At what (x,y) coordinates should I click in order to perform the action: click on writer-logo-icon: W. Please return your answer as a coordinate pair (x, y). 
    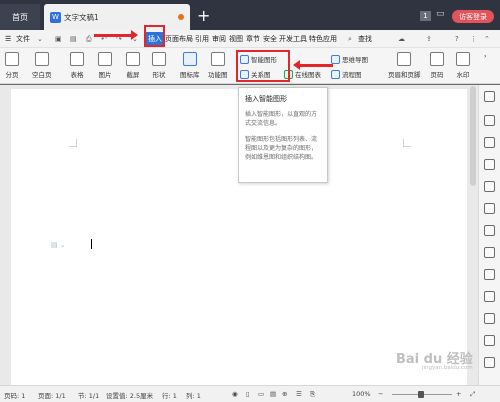
    Looking at the image, I should click on (55, 17).